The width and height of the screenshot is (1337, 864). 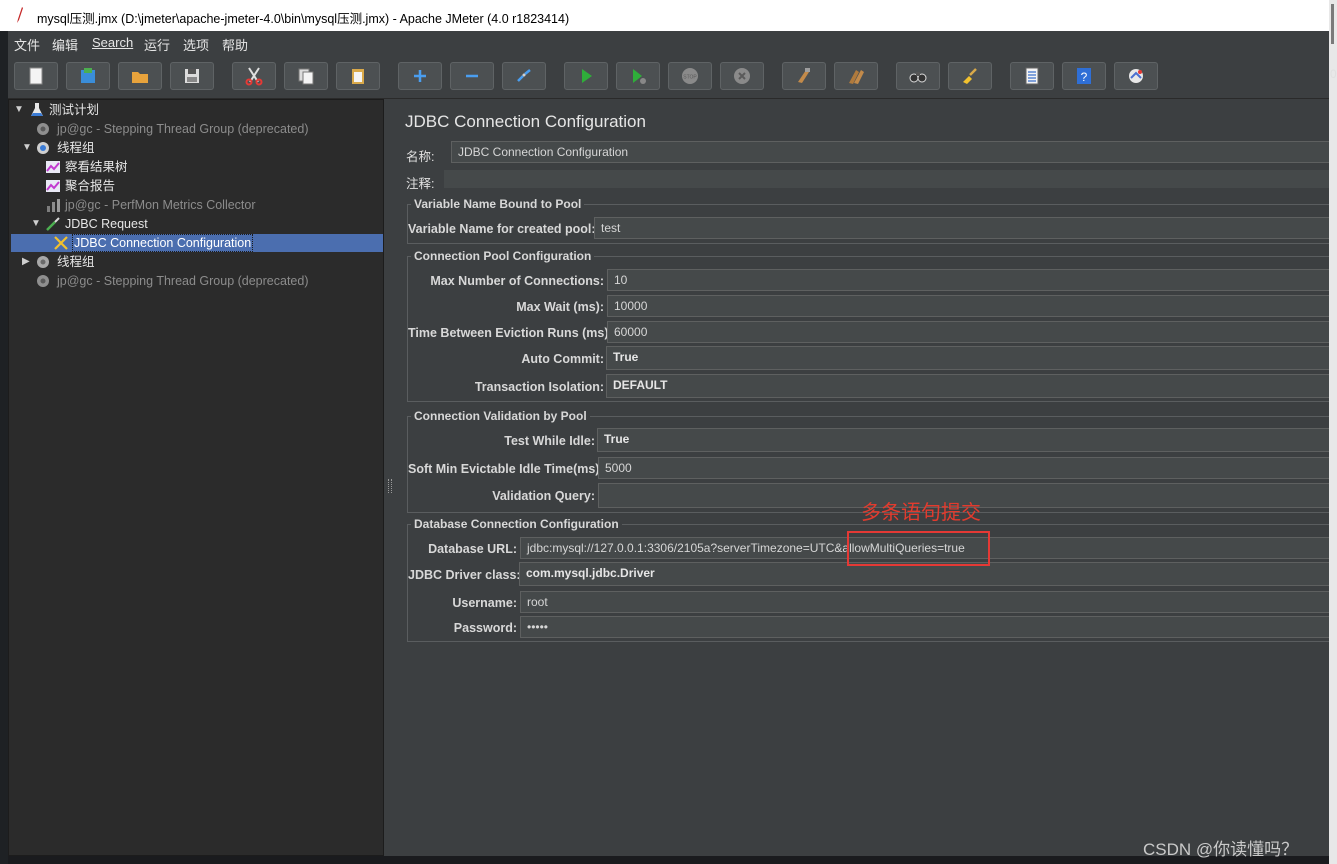 I want to click on templates-button, so click(x=88, y=76).